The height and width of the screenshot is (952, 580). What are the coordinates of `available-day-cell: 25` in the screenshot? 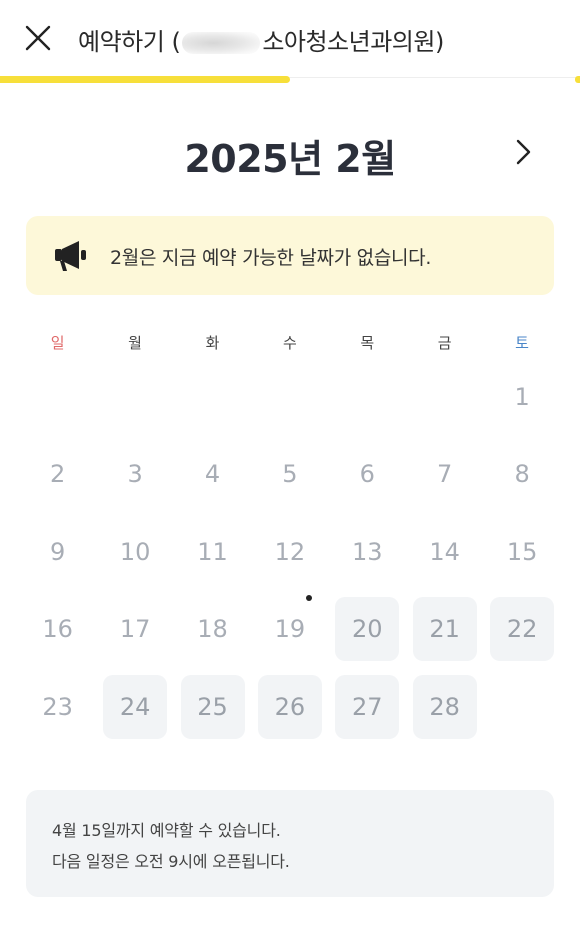 It's located at (212, 706).